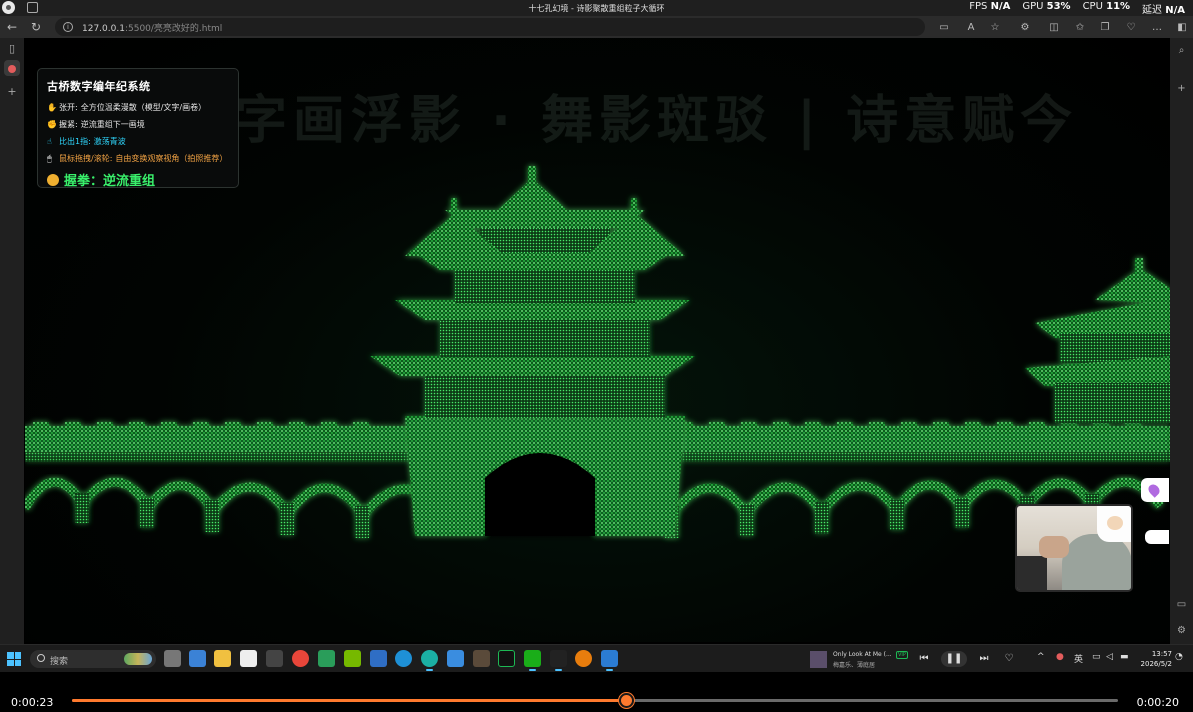  I want to click on latency-stat: 延迟 N/A, so click(1163, 10).